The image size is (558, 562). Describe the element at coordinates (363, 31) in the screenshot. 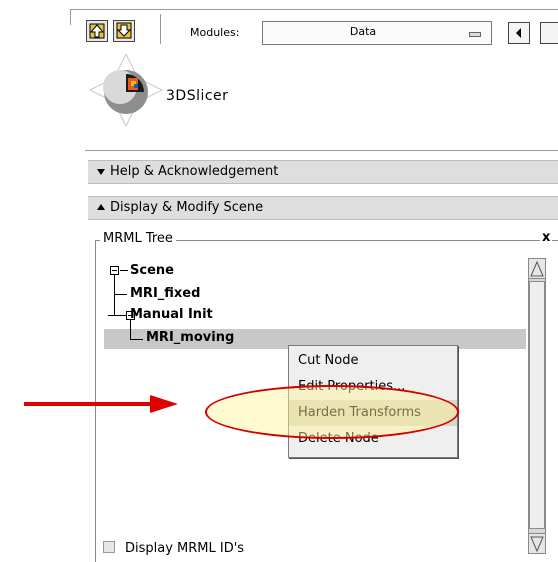

I see `module-selected-value: Data` at that location.